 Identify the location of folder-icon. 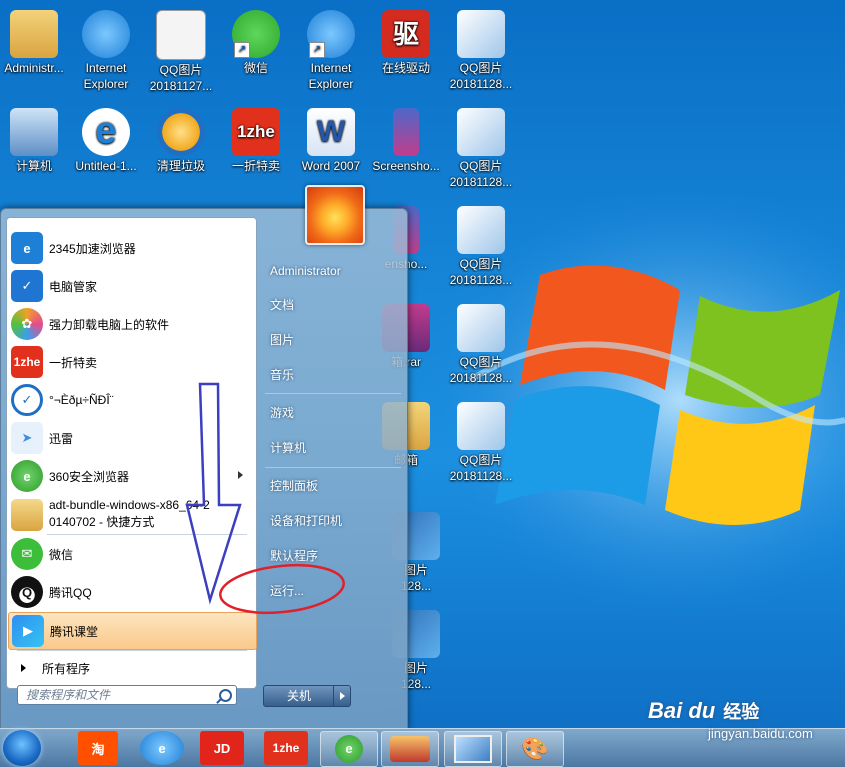
(27, 515).